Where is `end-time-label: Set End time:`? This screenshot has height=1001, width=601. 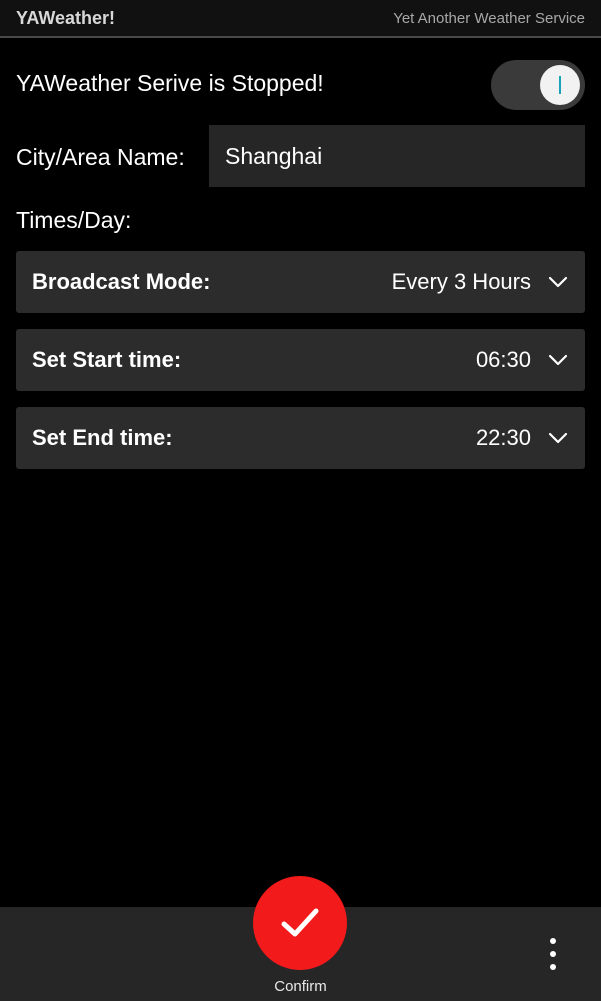
end-time-label: Set End time: is located at coordinates (102, 437).